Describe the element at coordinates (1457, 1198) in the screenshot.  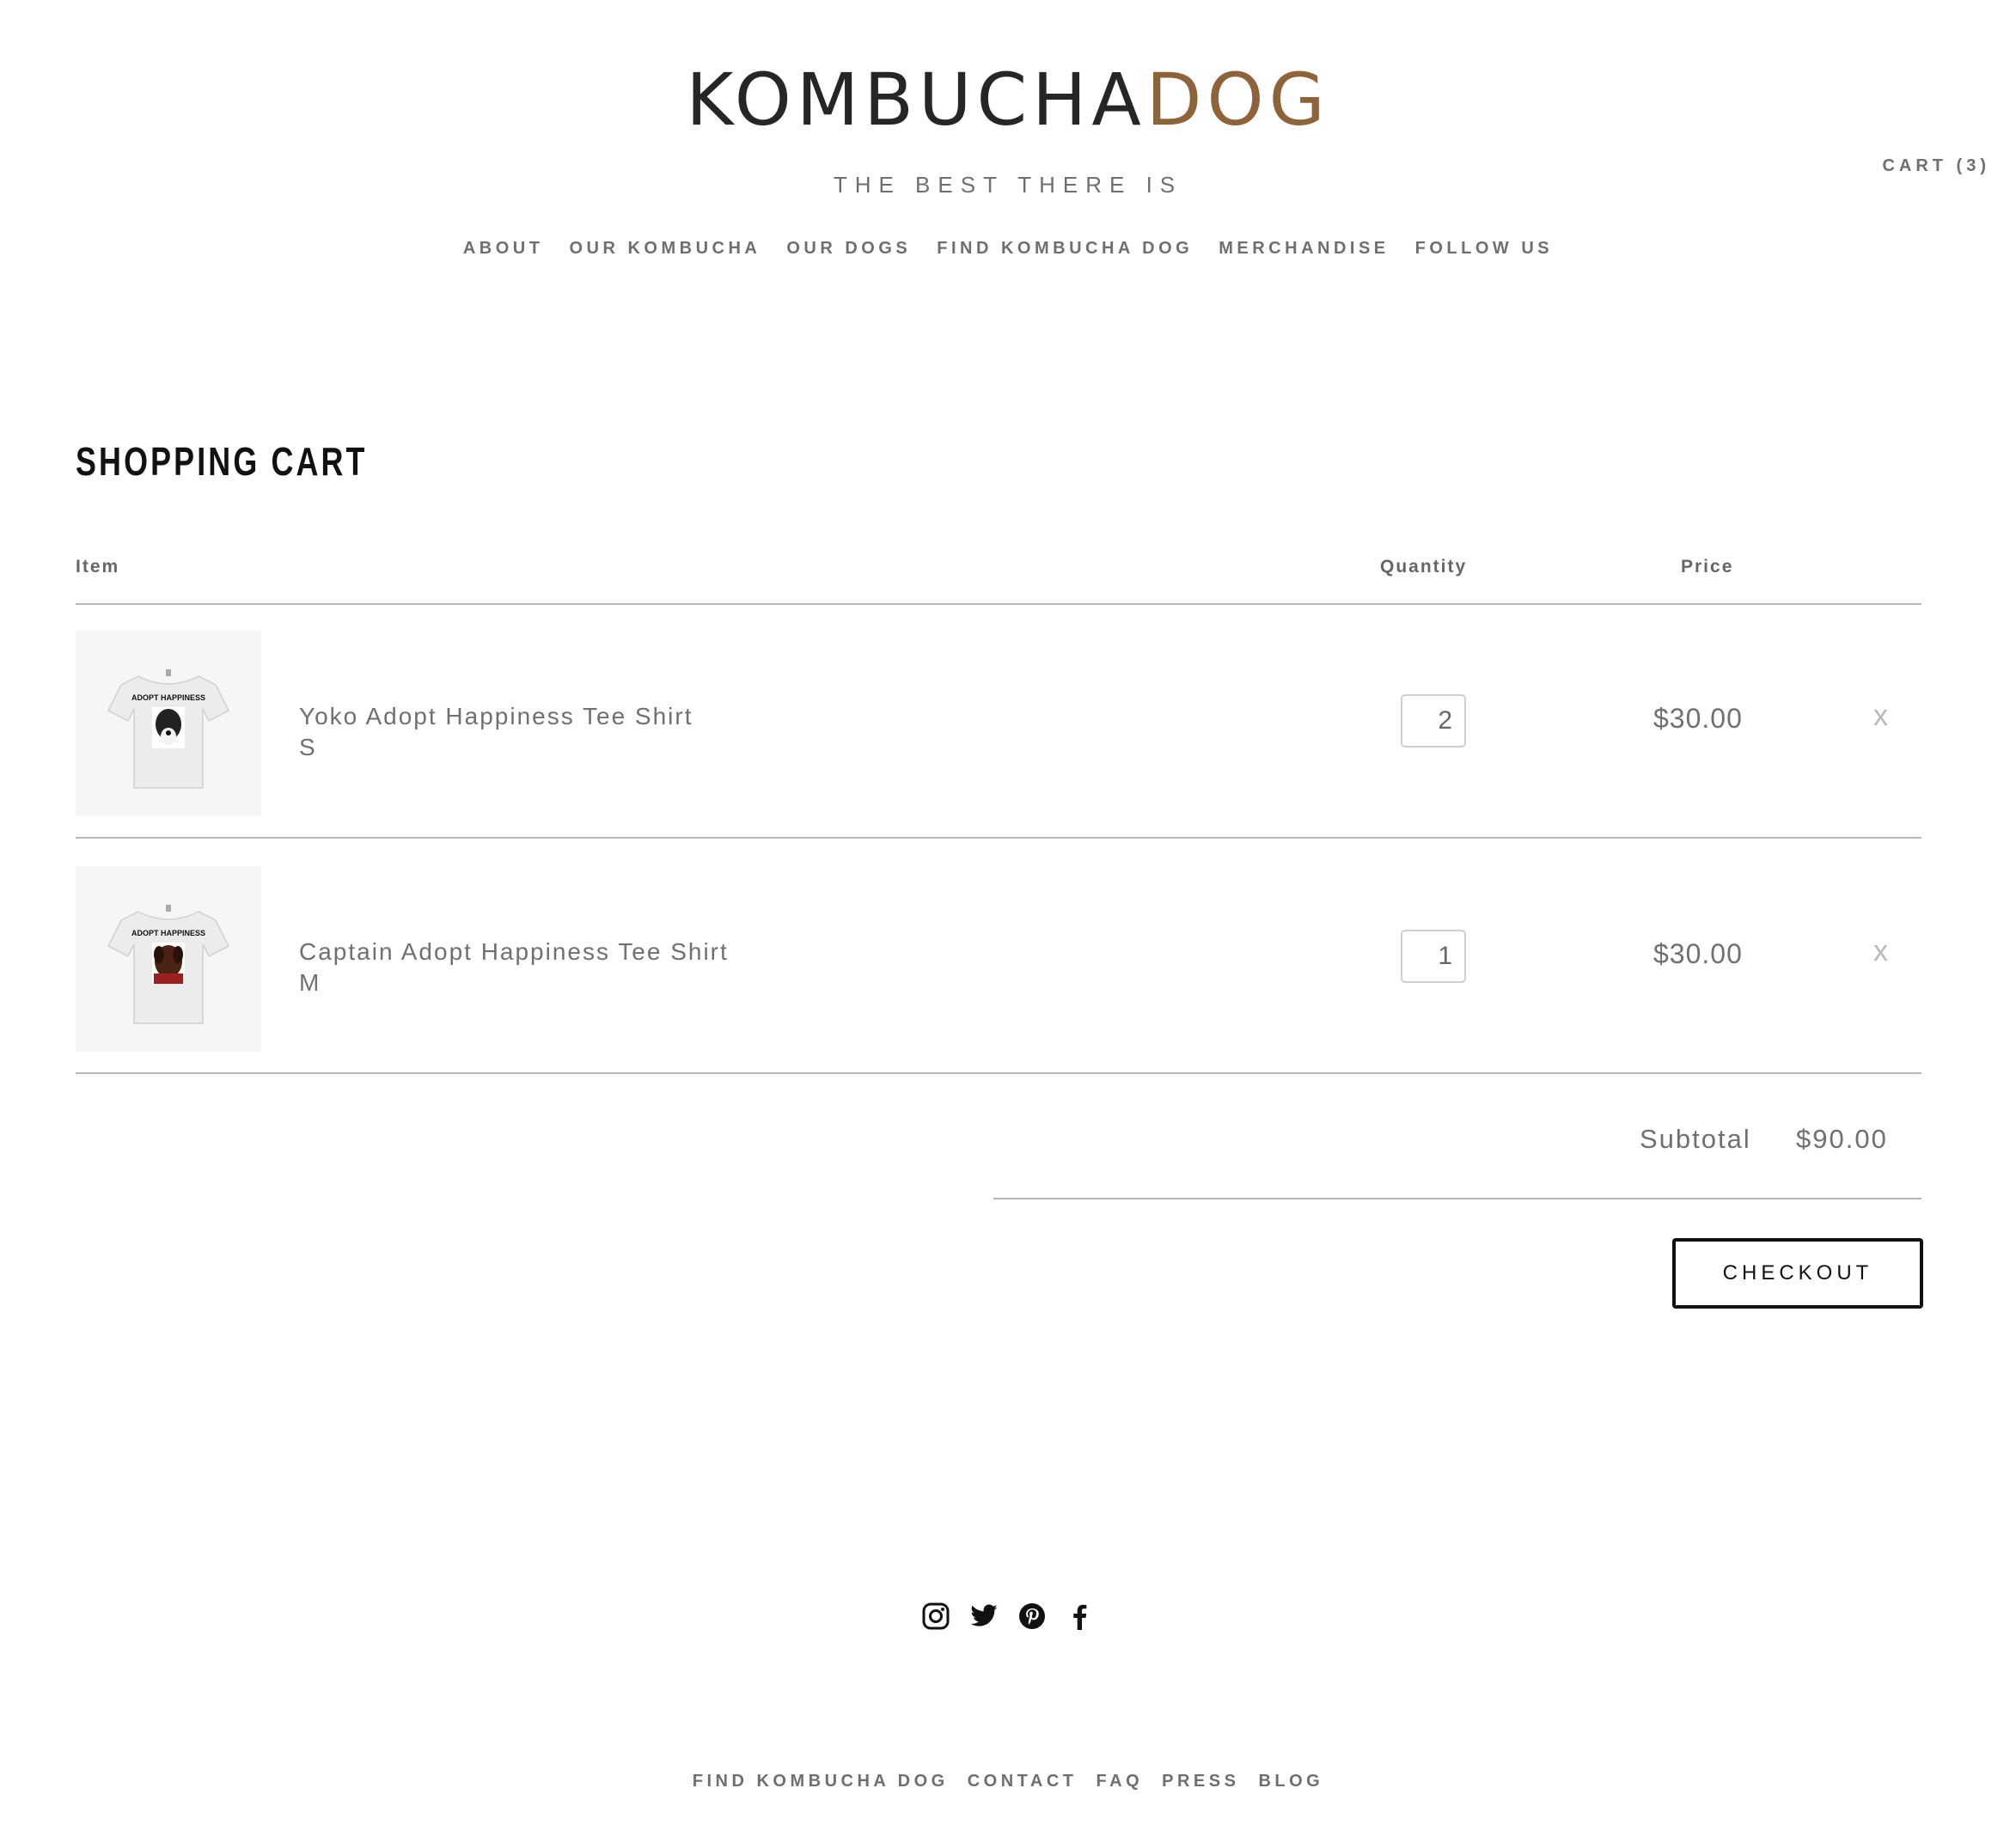
I see `subtotal-divider` at that location.